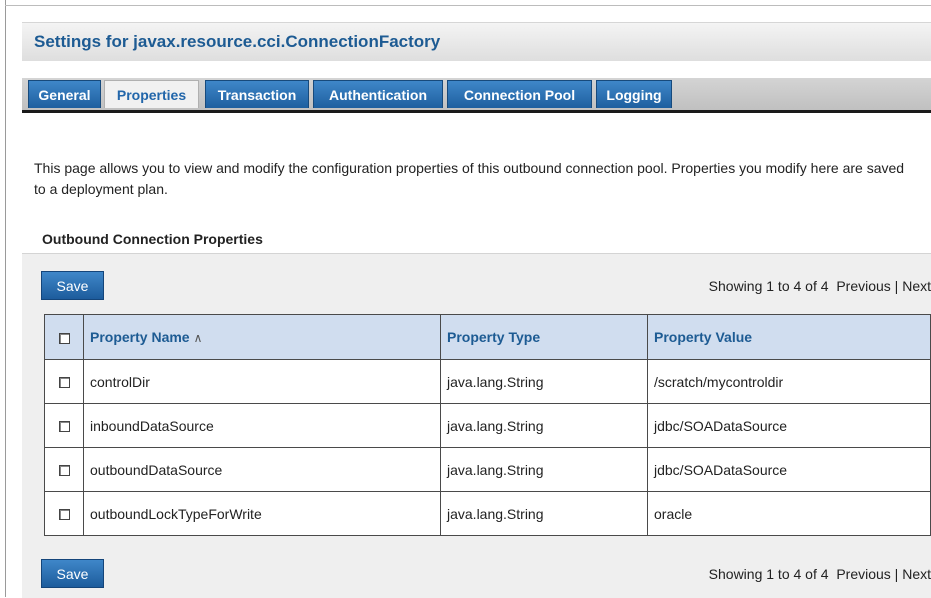  Describe the element at coordinates (152, 239) in the screenshot. I see `section-title: Outbound Connection Properties` at that location.